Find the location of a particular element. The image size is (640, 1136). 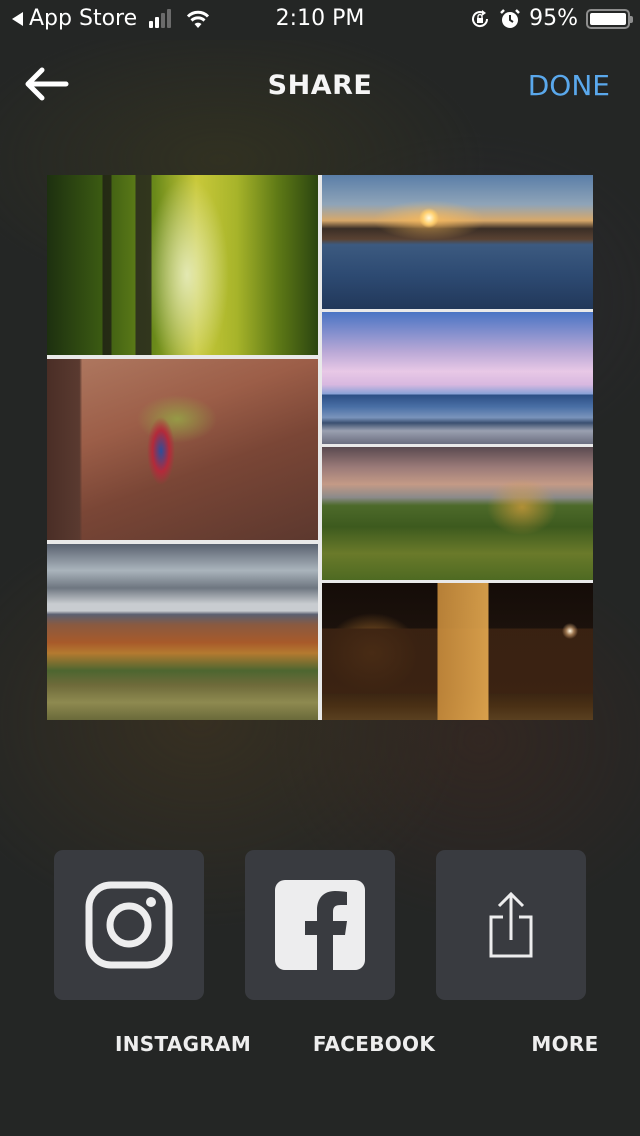

autumn-hills-photo is located at coordinates (457, 513).